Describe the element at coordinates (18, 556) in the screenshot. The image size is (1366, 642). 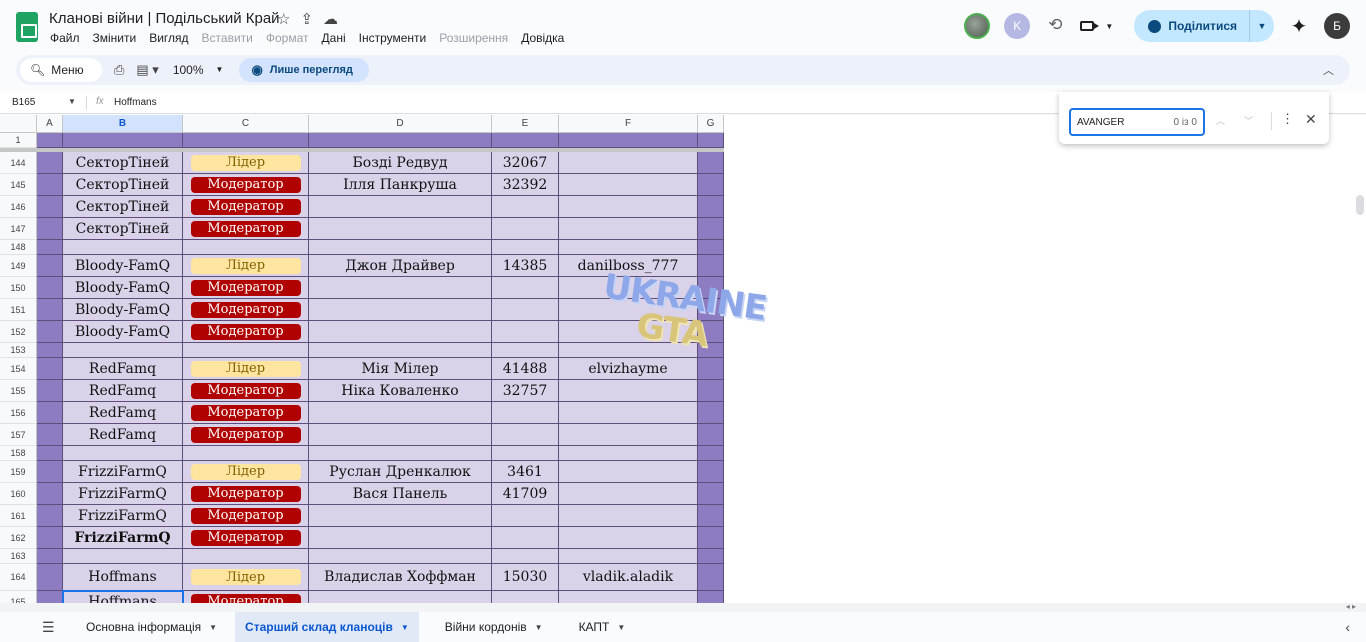
I see `row-header: 163` at that location.